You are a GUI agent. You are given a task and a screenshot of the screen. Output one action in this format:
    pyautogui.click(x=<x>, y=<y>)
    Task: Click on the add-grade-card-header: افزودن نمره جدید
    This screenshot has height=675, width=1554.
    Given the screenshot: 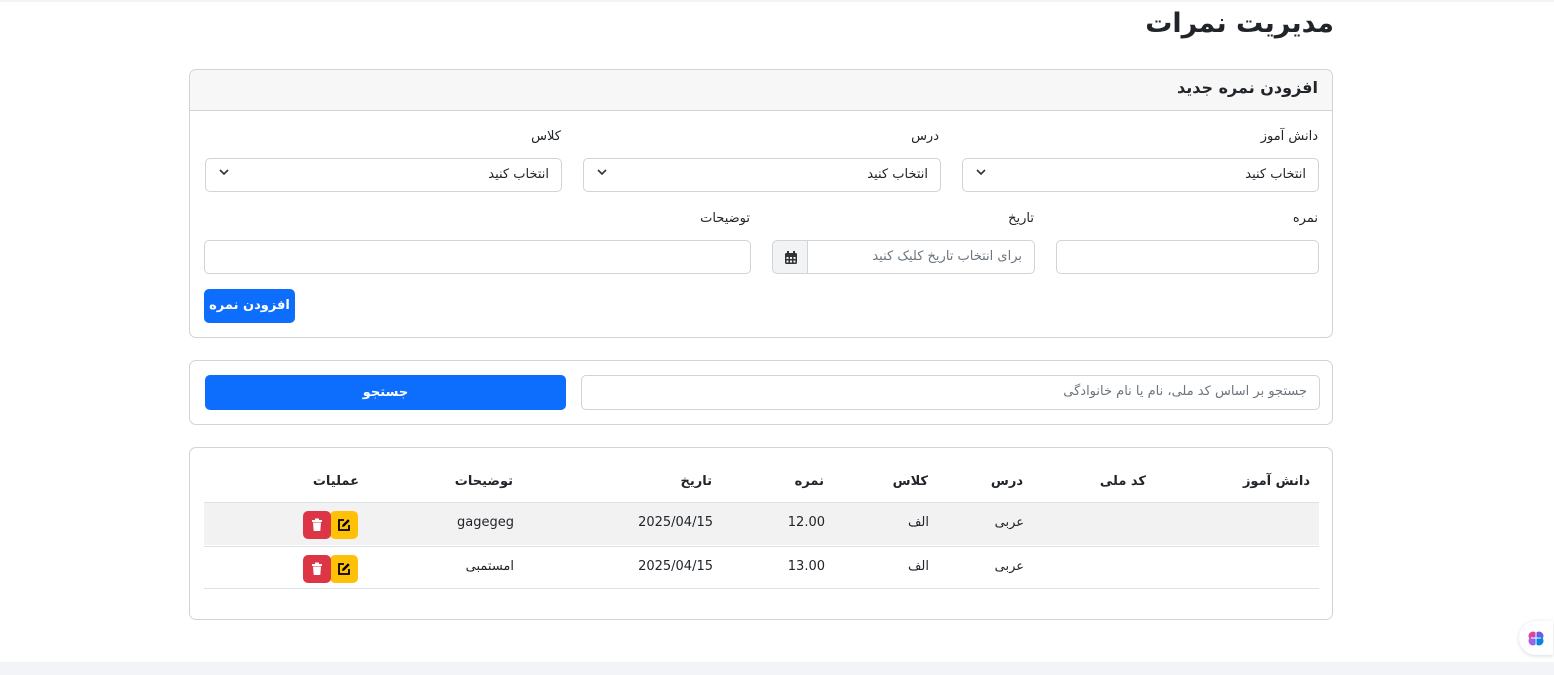 What is the action you would take?
    pyautogui.click(x=761, y=90)
    